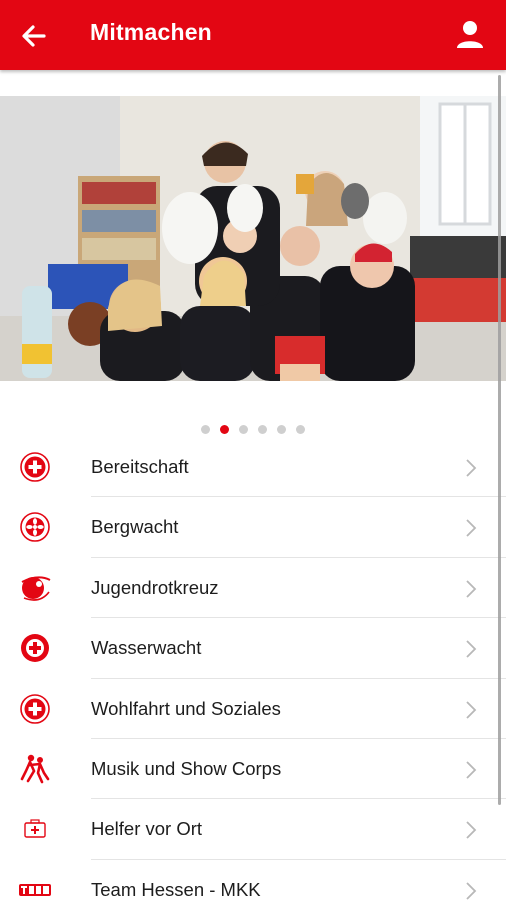 The image size is (506, 920). I want to click on list-item-label: Jugendrotkreuz, so click(155, 587).